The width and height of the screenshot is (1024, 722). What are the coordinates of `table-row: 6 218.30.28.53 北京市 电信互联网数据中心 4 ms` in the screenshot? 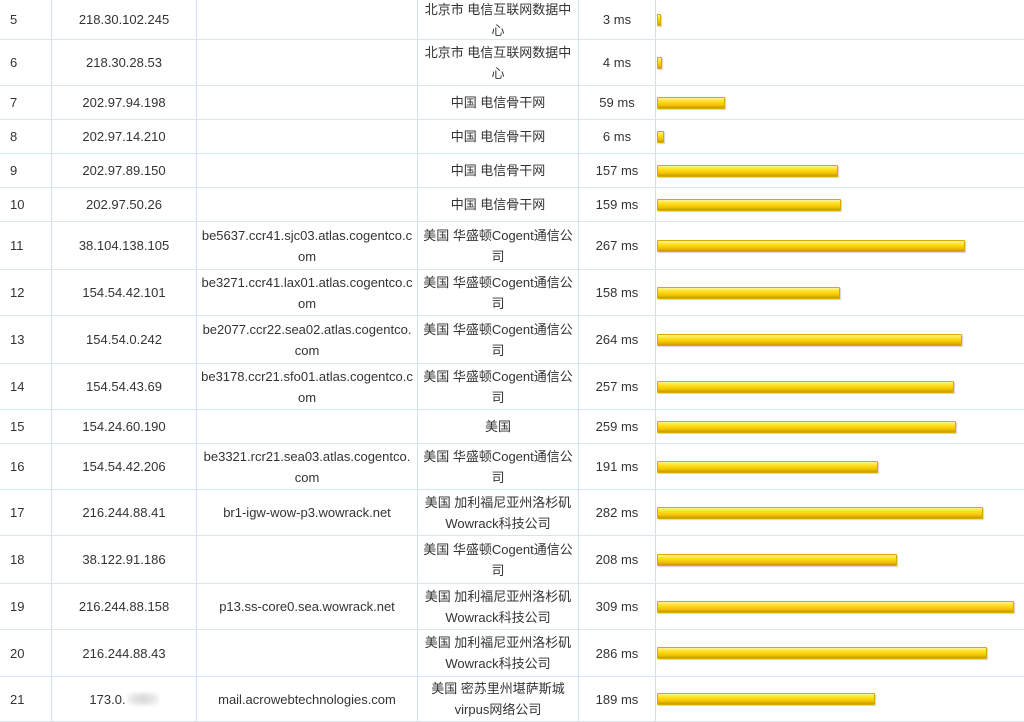 It's located at (512, 63).